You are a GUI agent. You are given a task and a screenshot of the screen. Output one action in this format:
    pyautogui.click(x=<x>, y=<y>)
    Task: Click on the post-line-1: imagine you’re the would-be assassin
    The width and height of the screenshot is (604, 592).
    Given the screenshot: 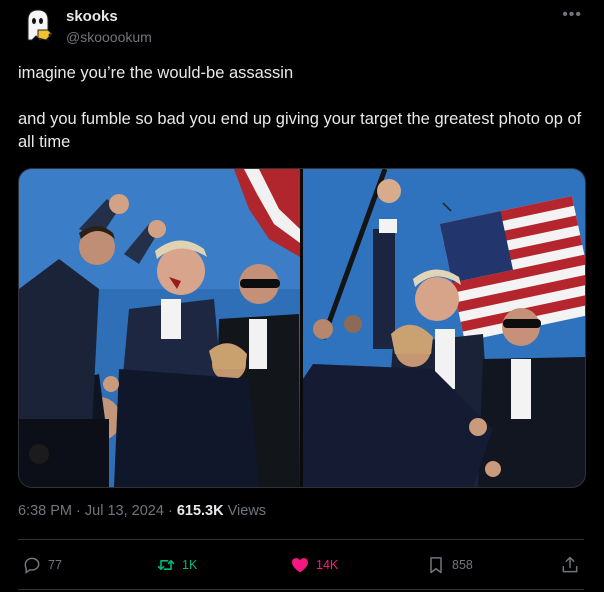 What is the action you would take?
    pyautogui.click(x=156, y=73)
    